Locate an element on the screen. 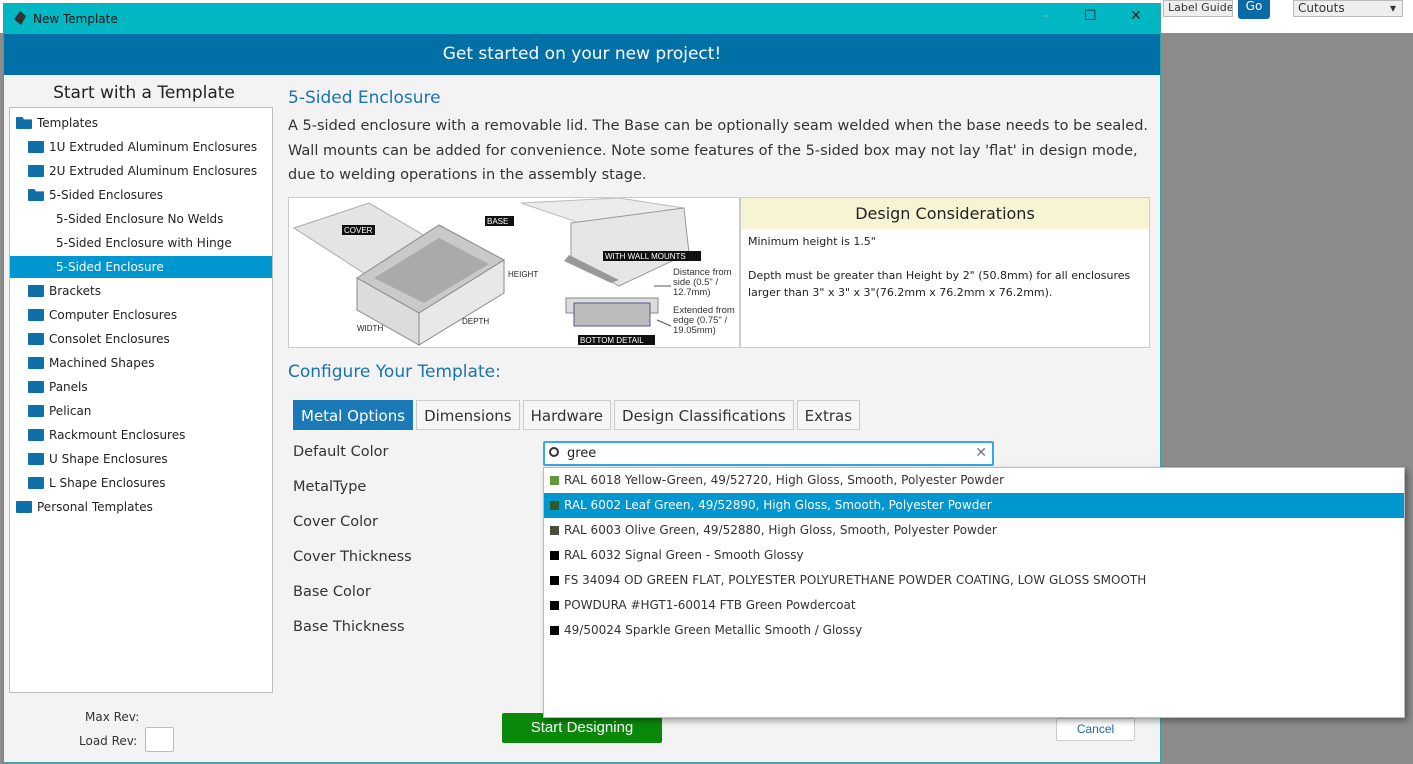 This screenshot has width=1413, height=764. tree-item: L Shape Enclosures is located at coordinates (97, 483).